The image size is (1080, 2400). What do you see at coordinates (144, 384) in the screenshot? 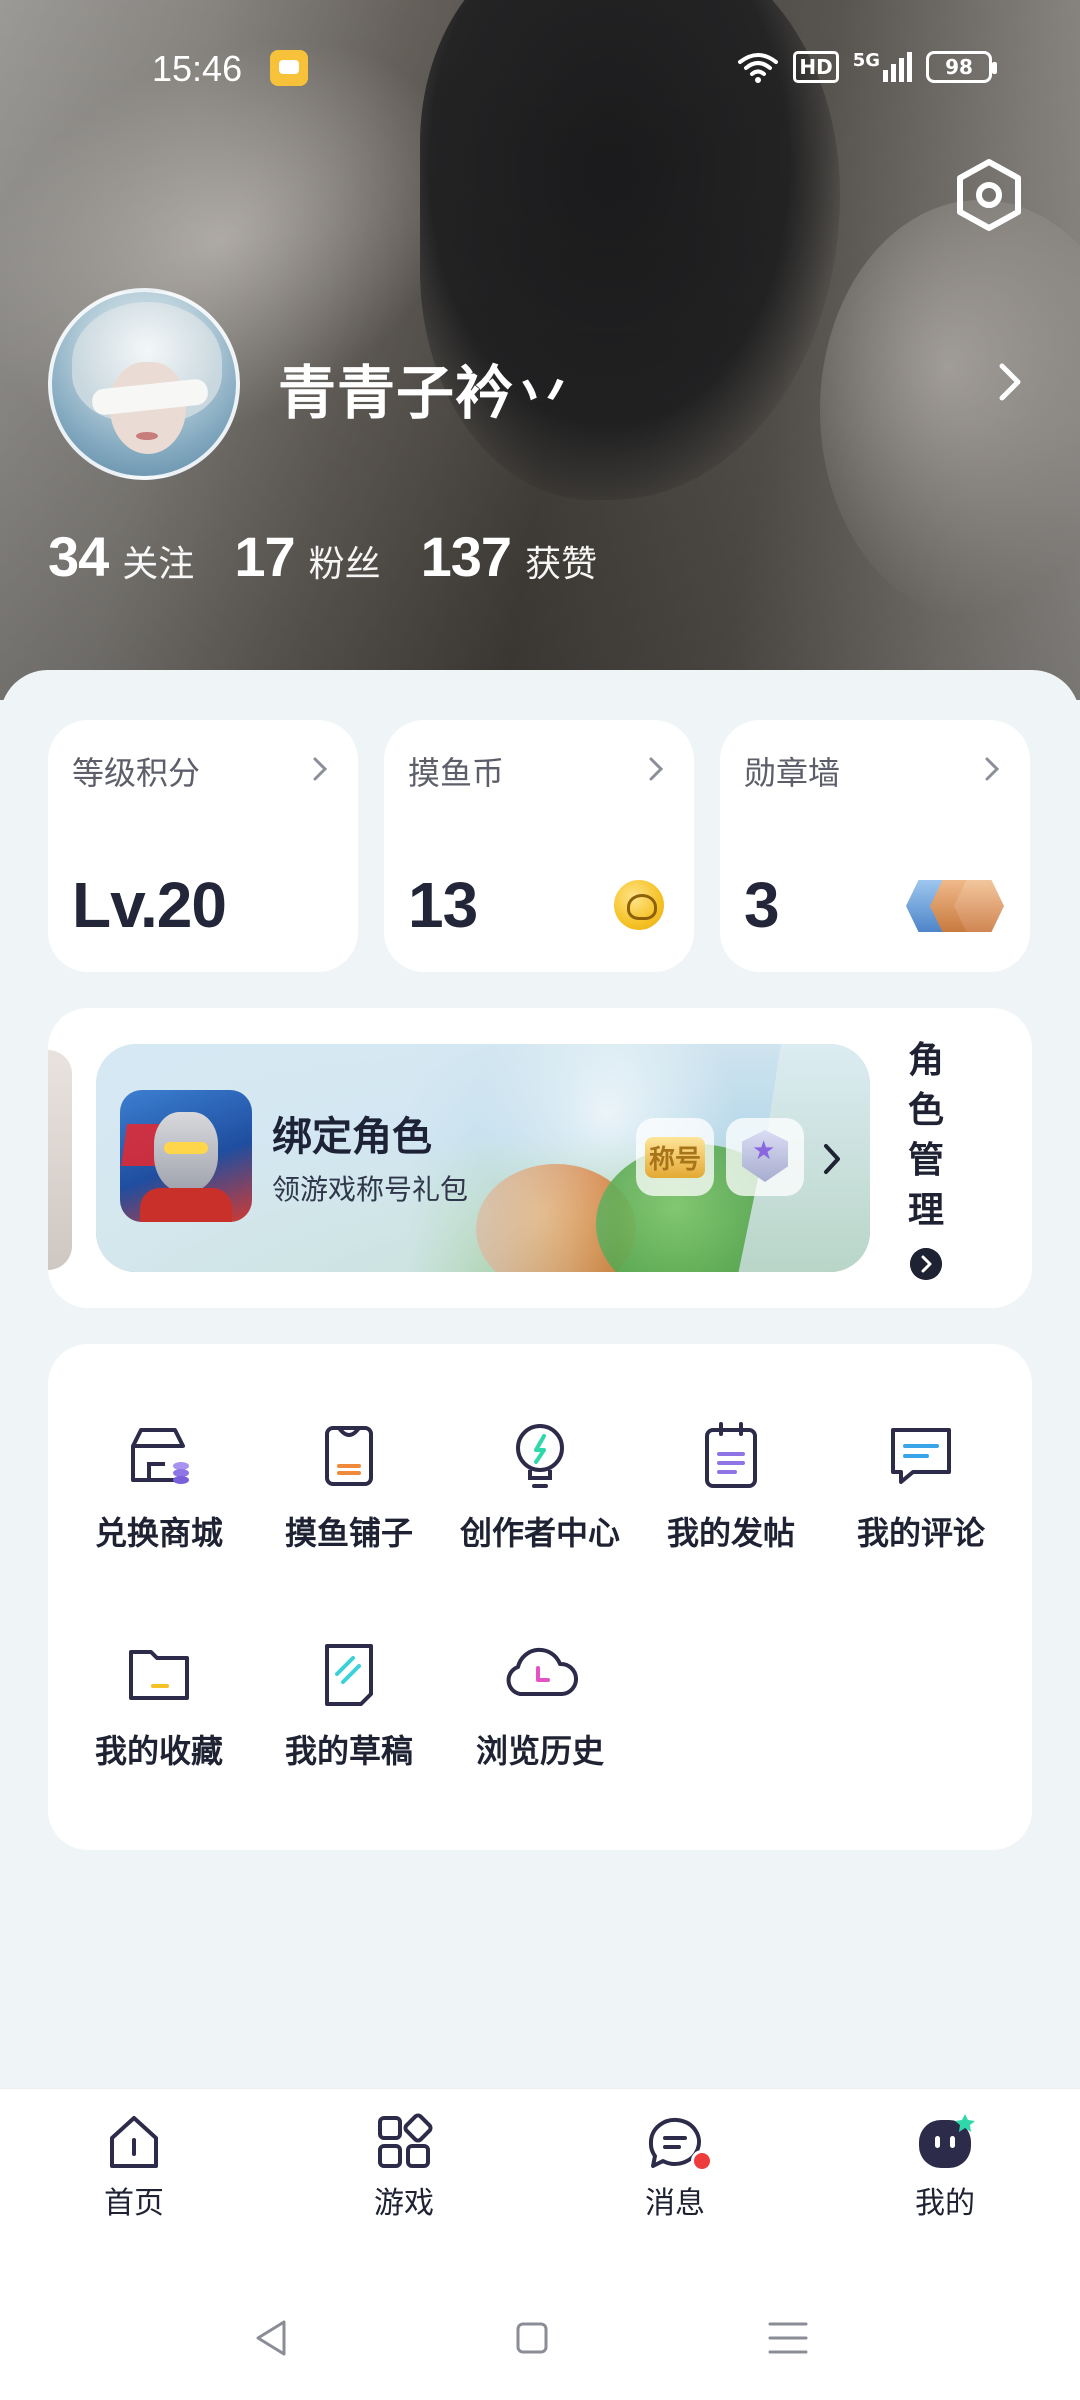
I see `avatar` at bounding box center [144, 384].